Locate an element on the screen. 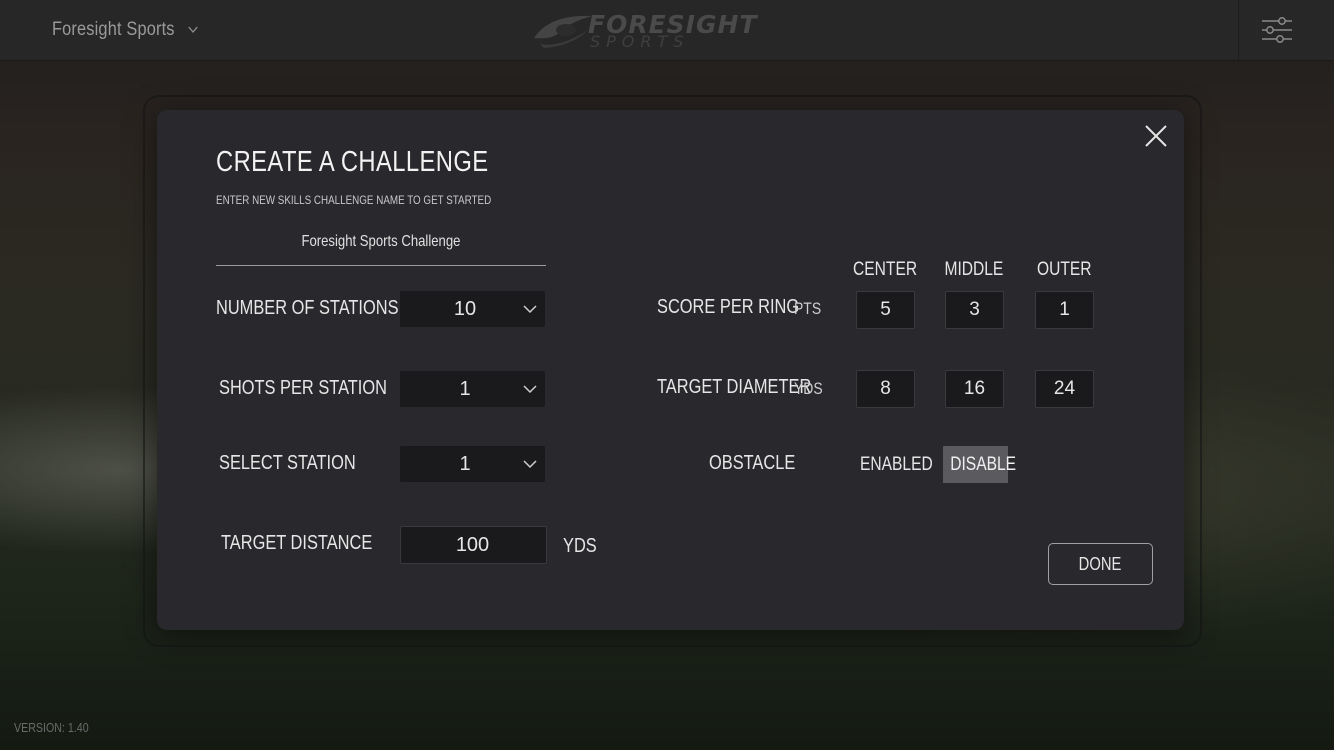  close-icon is located at coordinates (1156, 136).